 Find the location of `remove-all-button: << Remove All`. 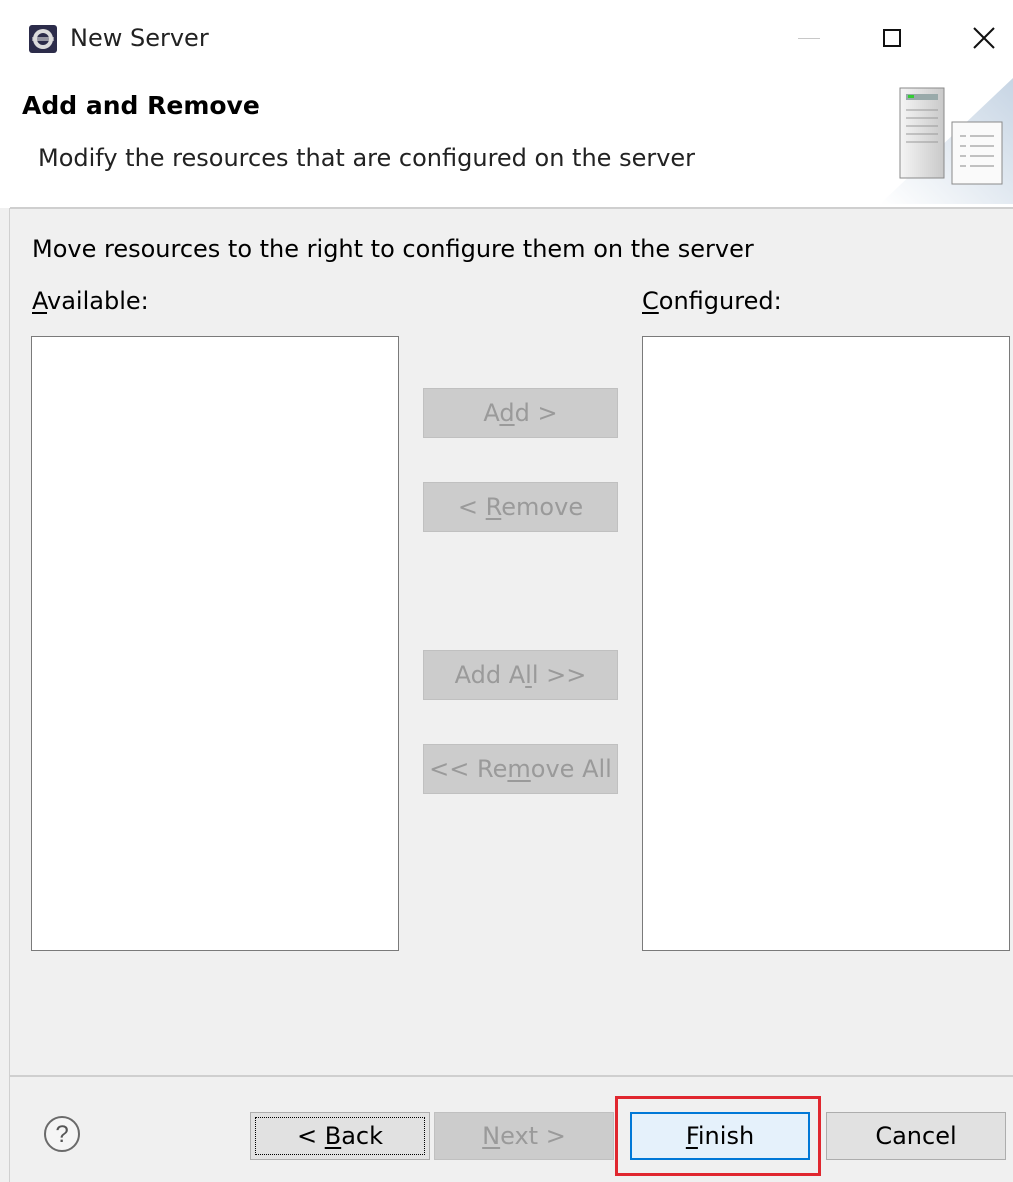

remove-all-button: << Remove All is located at coordinates (520, 769).